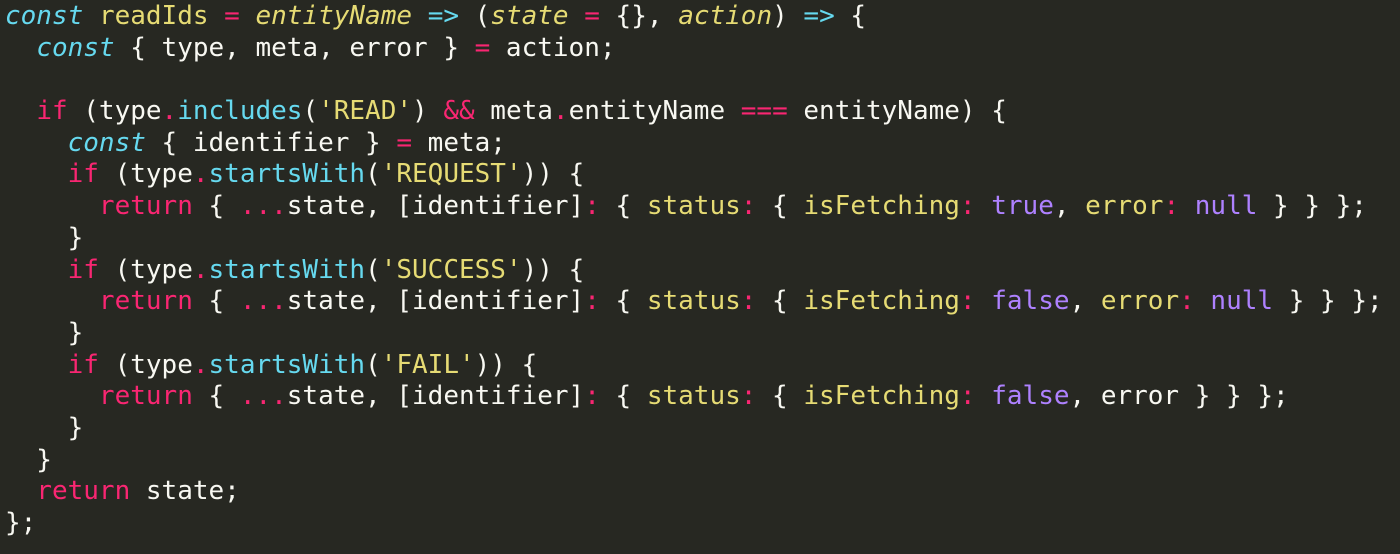 The width and height of the screenshot is (1400, 554). I want to click on code-token: null, so click(1242, 301).